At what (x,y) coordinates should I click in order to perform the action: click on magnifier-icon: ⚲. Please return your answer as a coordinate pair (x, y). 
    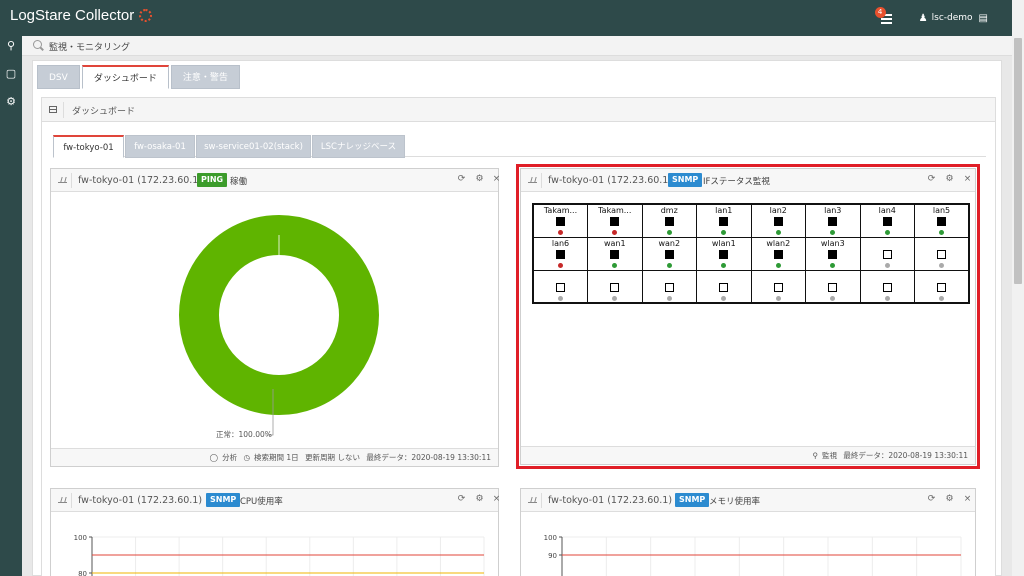
    Looking at the image, I should click on (815, 455).